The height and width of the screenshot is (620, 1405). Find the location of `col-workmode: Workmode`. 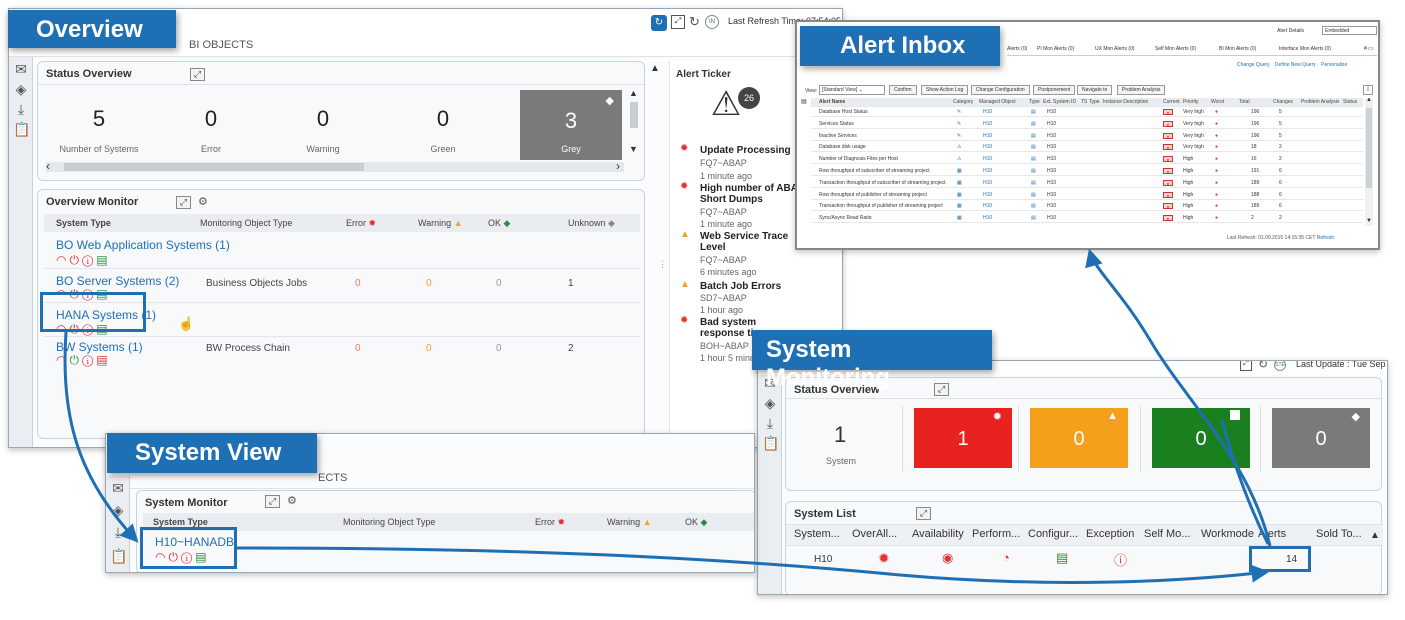

col-workmode: Workmode is located at coordinates (1227, 534).